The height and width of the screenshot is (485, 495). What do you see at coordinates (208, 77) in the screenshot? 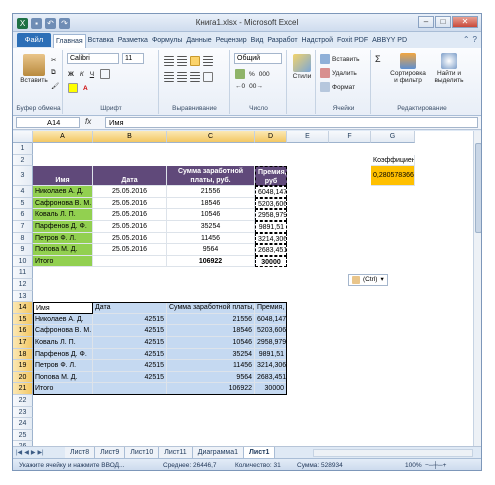
I see `merge-cells-icon` at bounding box center [208, 77].